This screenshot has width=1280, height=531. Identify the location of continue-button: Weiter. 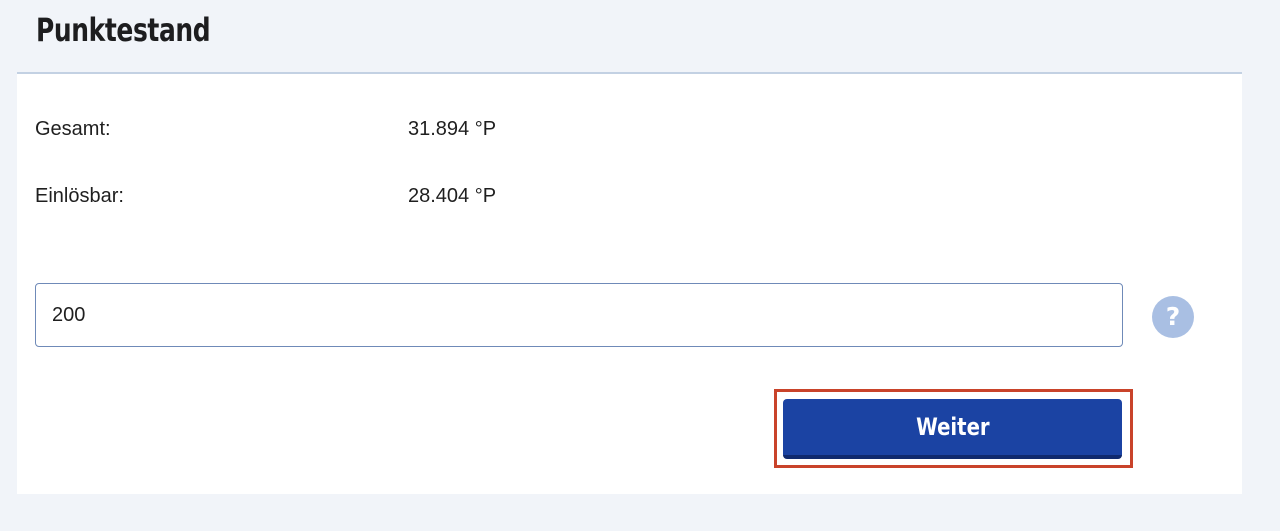
(952, 429).